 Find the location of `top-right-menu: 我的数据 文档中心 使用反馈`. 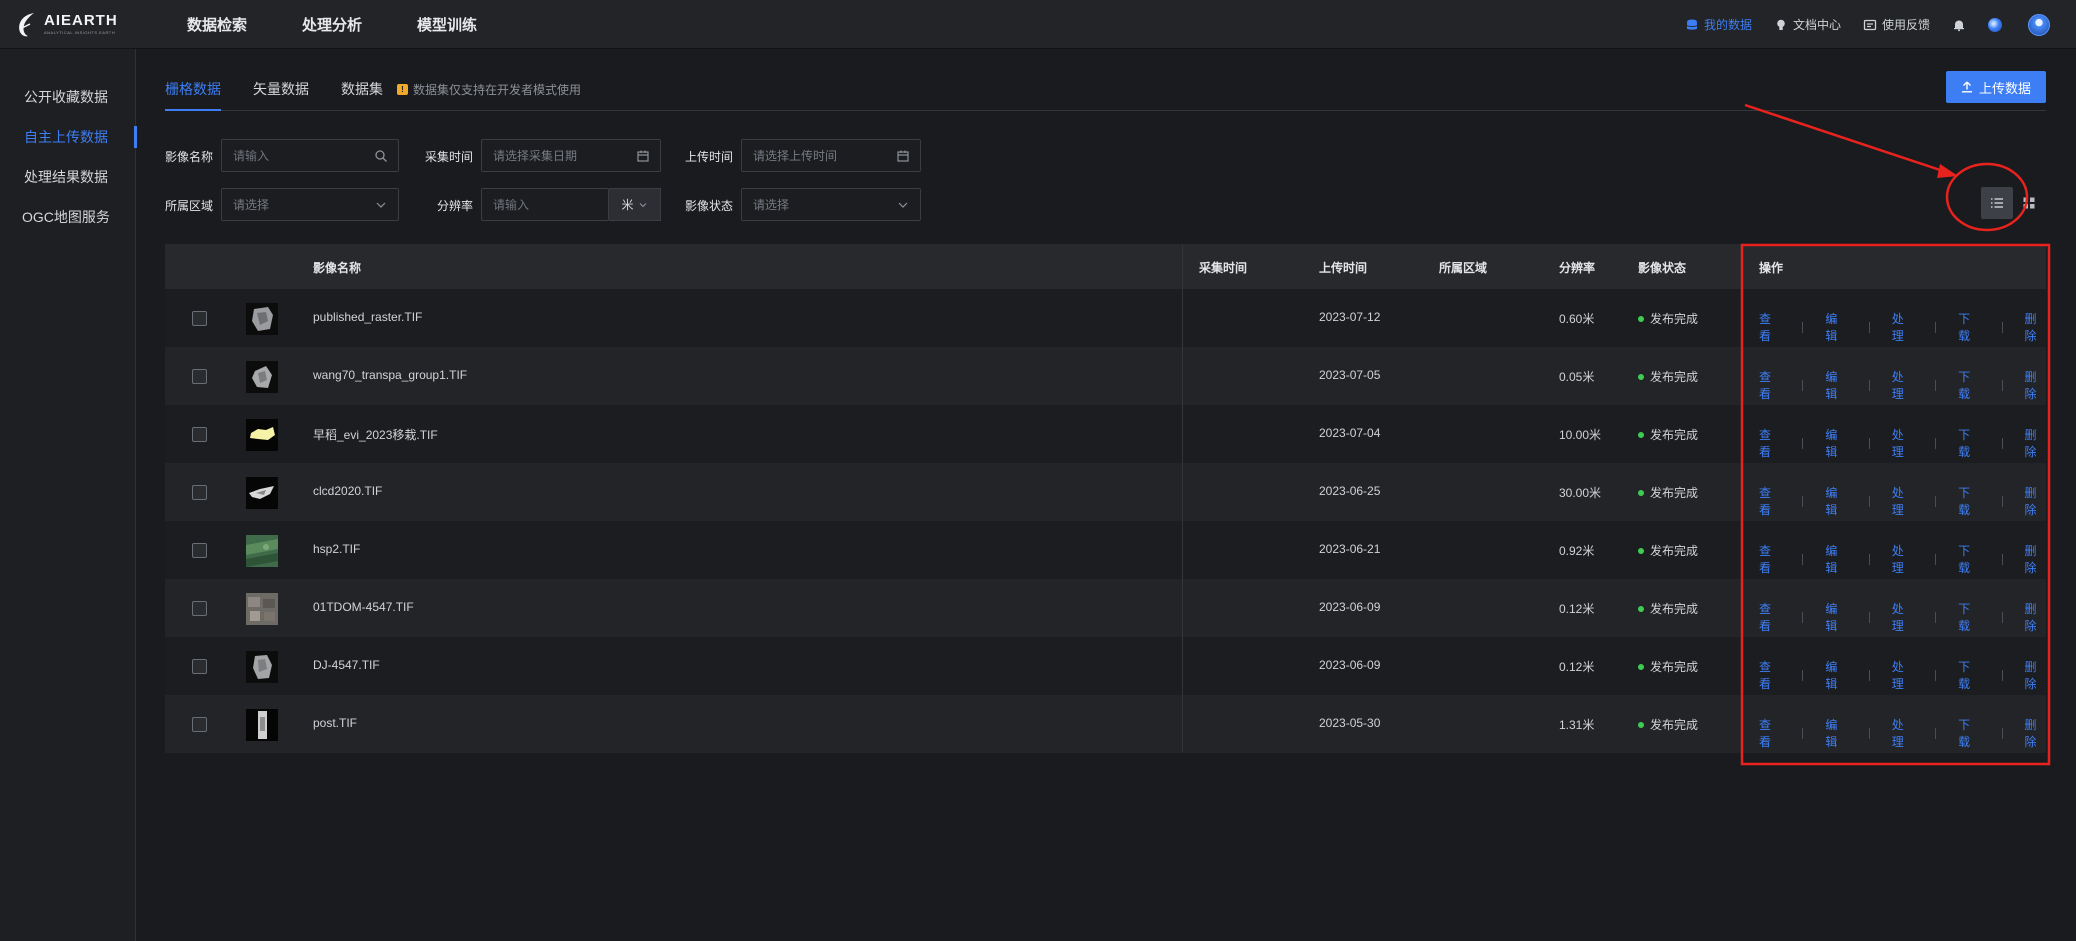

top-right-menu: 我的数据 文档中心 使用反馈 is located at coordinates (1856, 24).